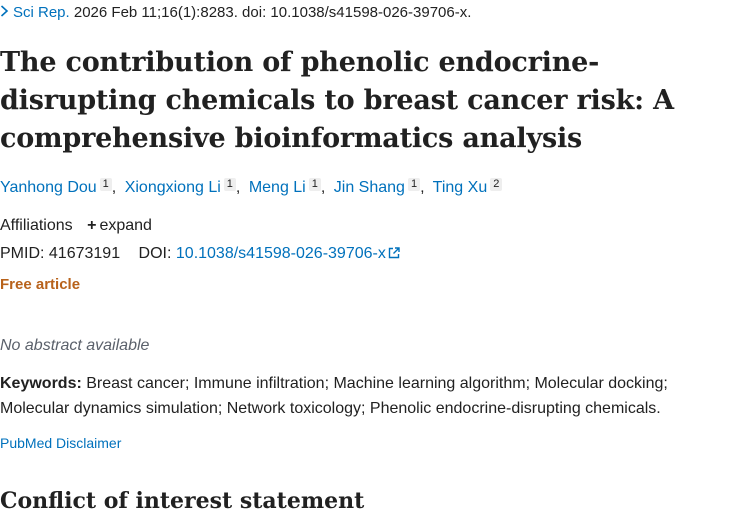 Image resolution: width=750 pixels, height=514 pixels. I want to click on doi-value: 10.1038/s41598-026-39706-x, so click(280, 253).